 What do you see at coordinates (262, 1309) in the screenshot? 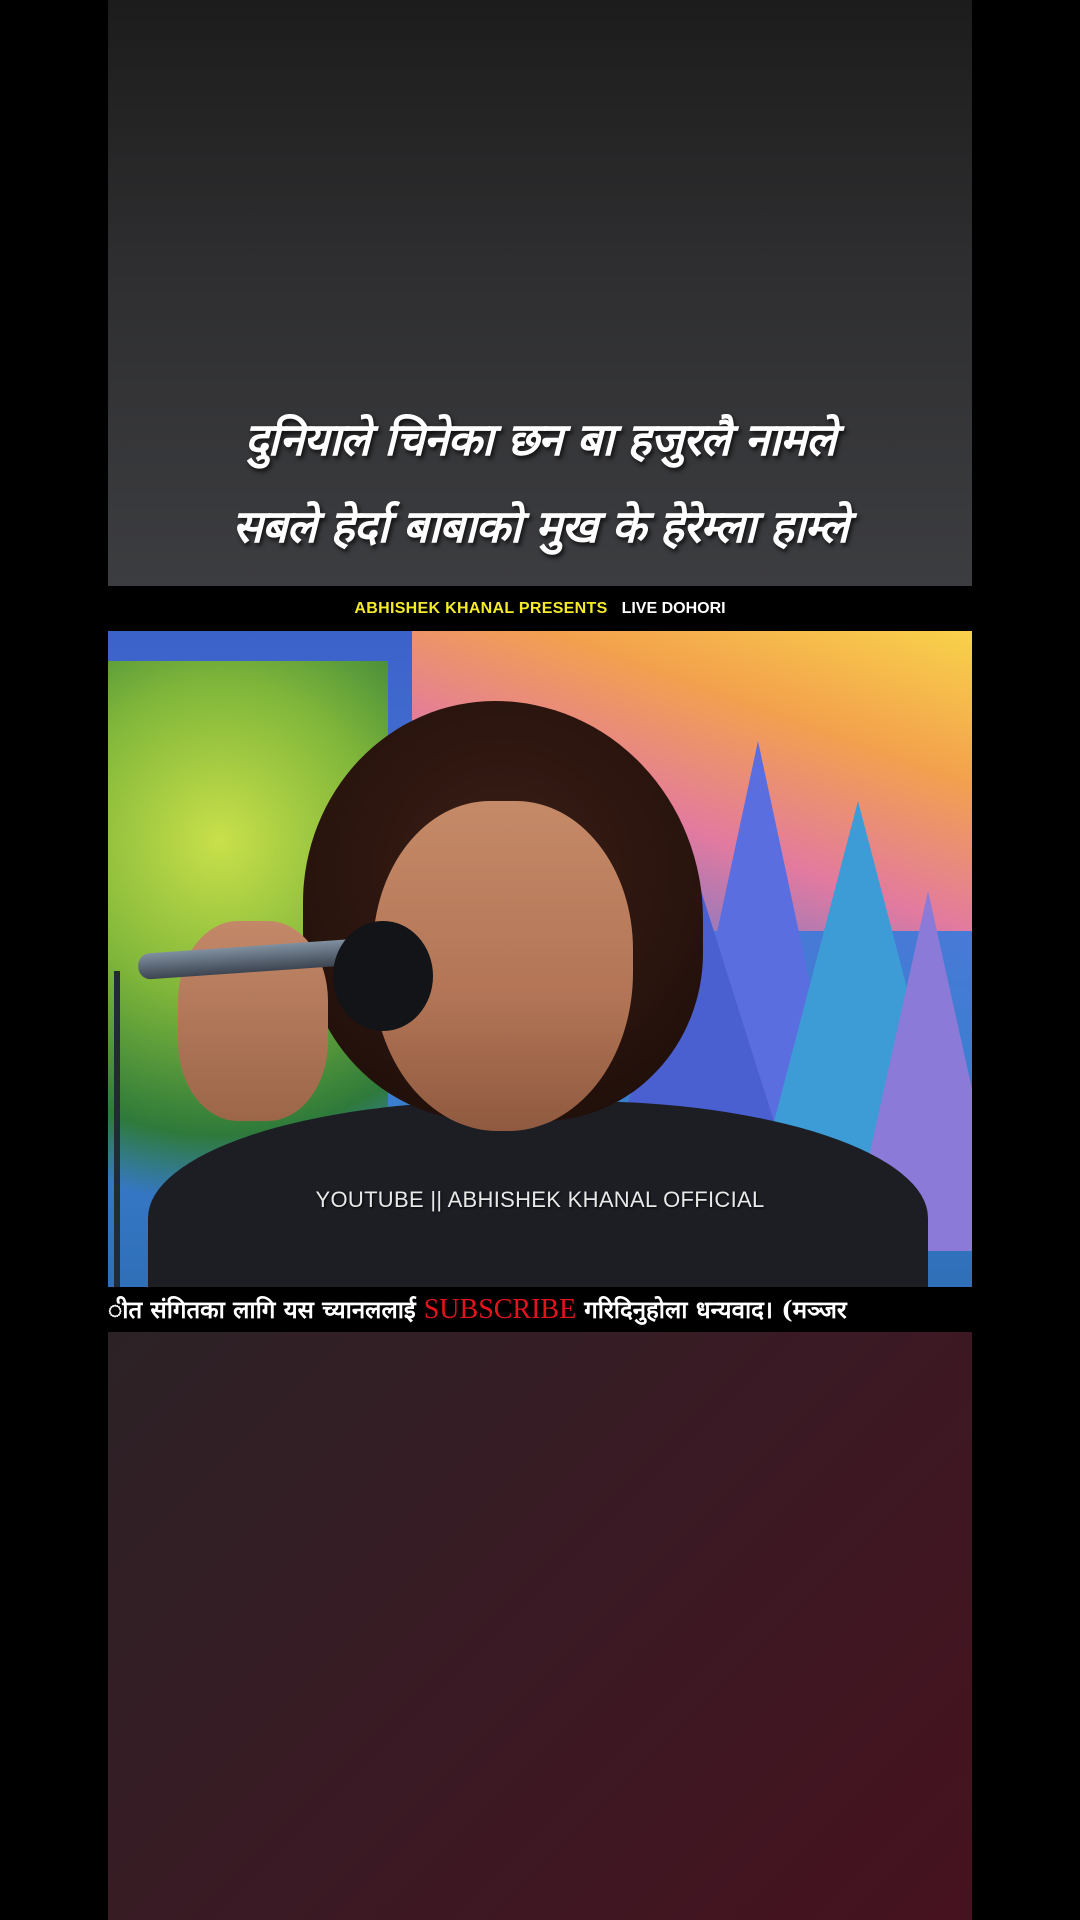
I see `ticker-text-before: ीत संगितका लागि यस च्यानललाई` at bounding box center [262, 1309].